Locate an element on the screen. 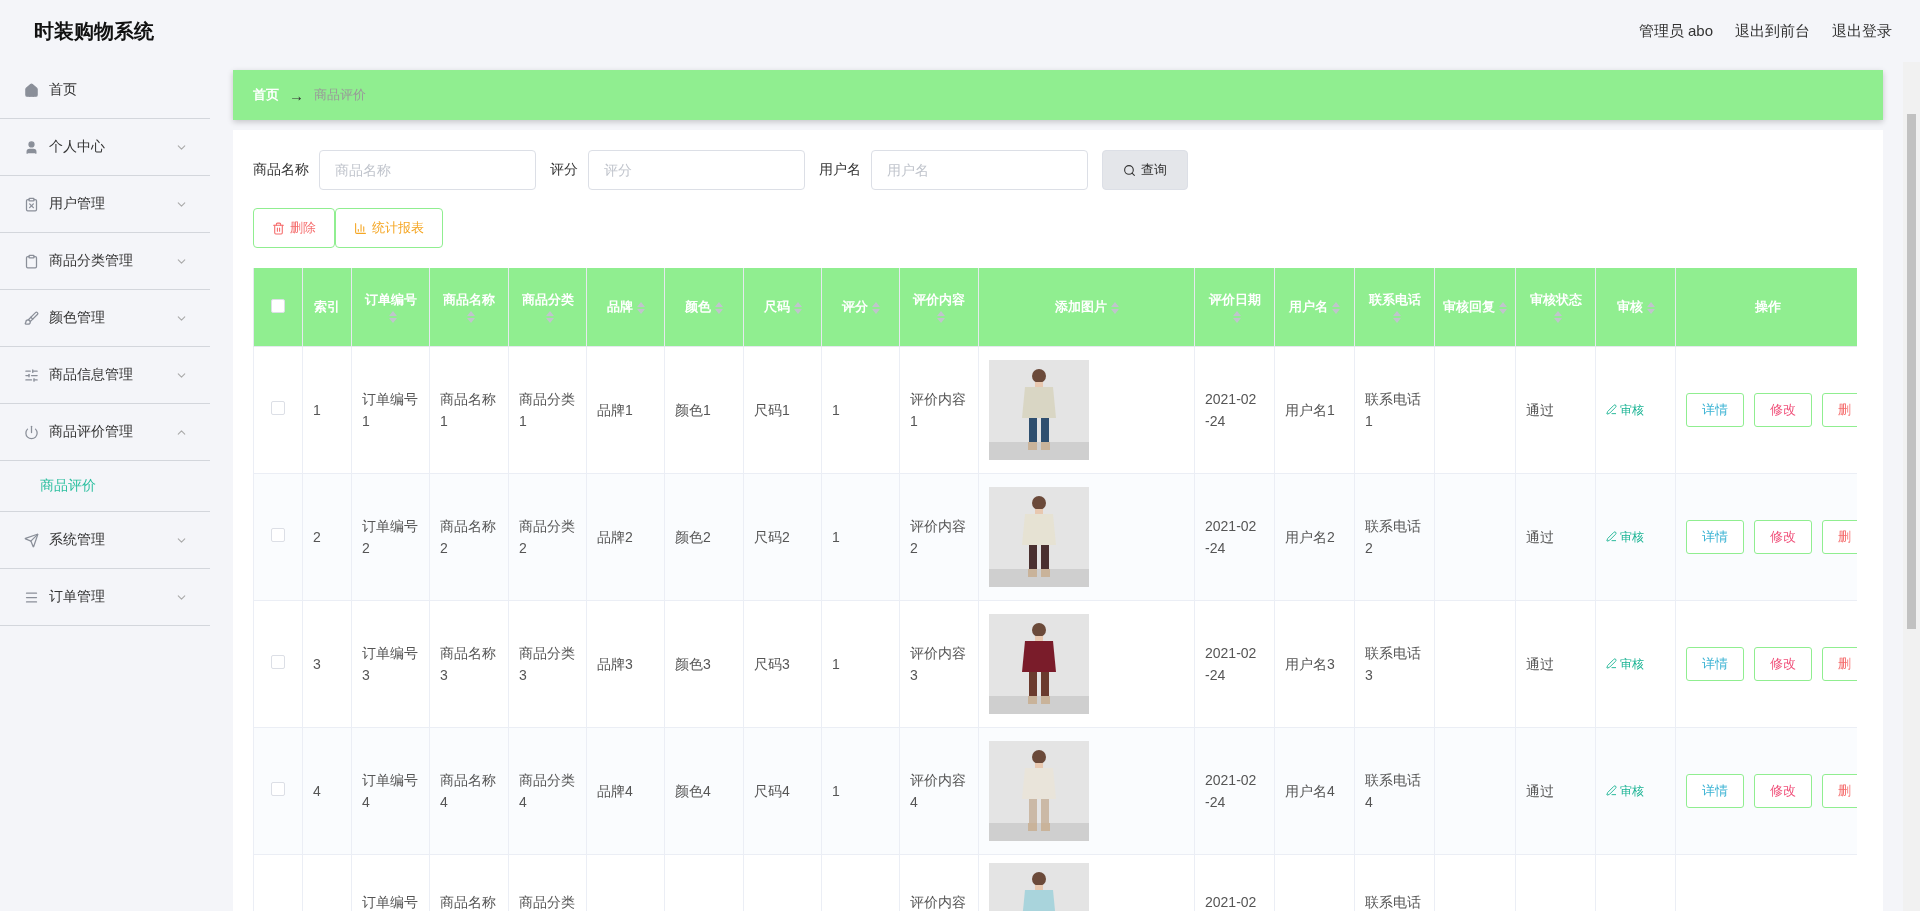 Image resolution: width=1920 pixels, height=911 pixels. query-button: 查询 is located at coordinates (1145, 170).